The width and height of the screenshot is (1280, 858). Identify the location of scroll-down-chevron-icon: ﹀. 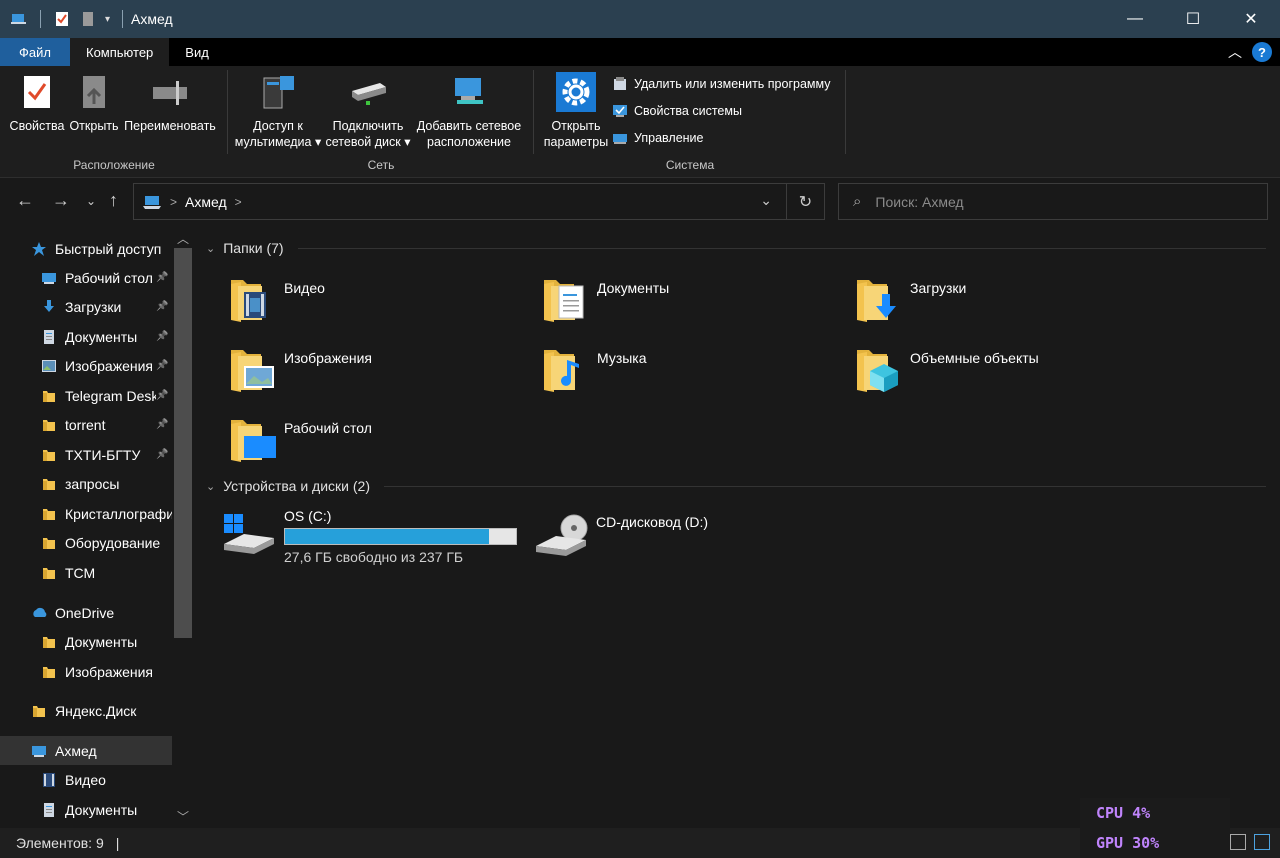
(183, 816).